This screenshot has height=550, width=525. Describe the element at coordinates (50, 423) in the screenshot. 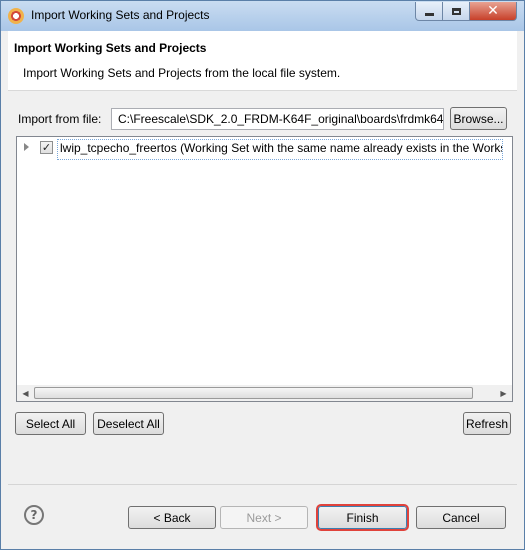

I see `select-all-button: Select All` at that location.